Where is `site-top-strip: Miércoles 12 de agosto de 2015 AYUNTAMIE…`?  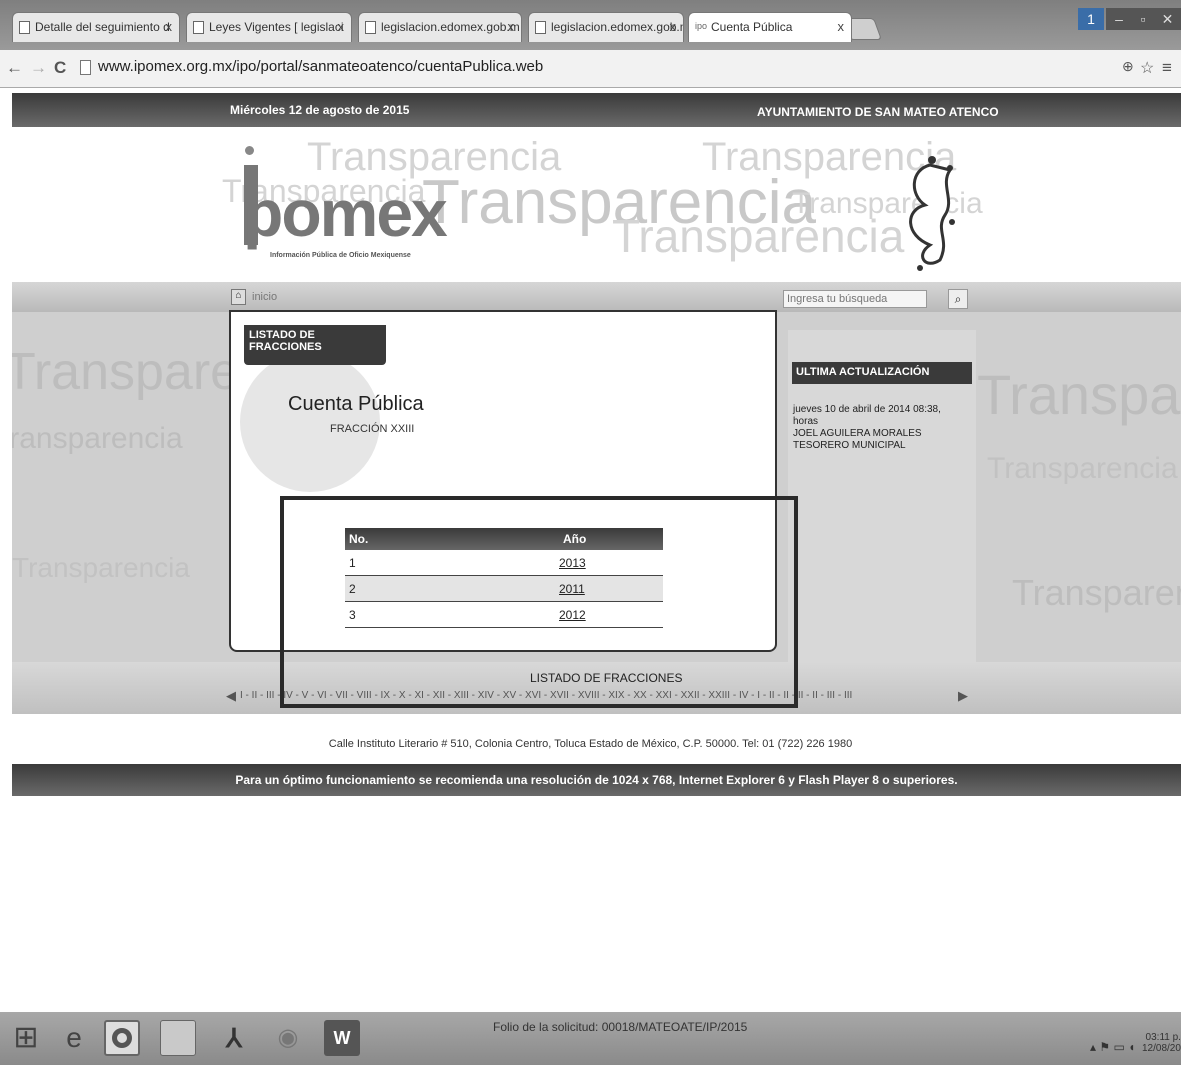
site-top-strip: Miércoles 12 de agosto de 2015 AYUNTAMIE… is located at coordinates (596, 110).